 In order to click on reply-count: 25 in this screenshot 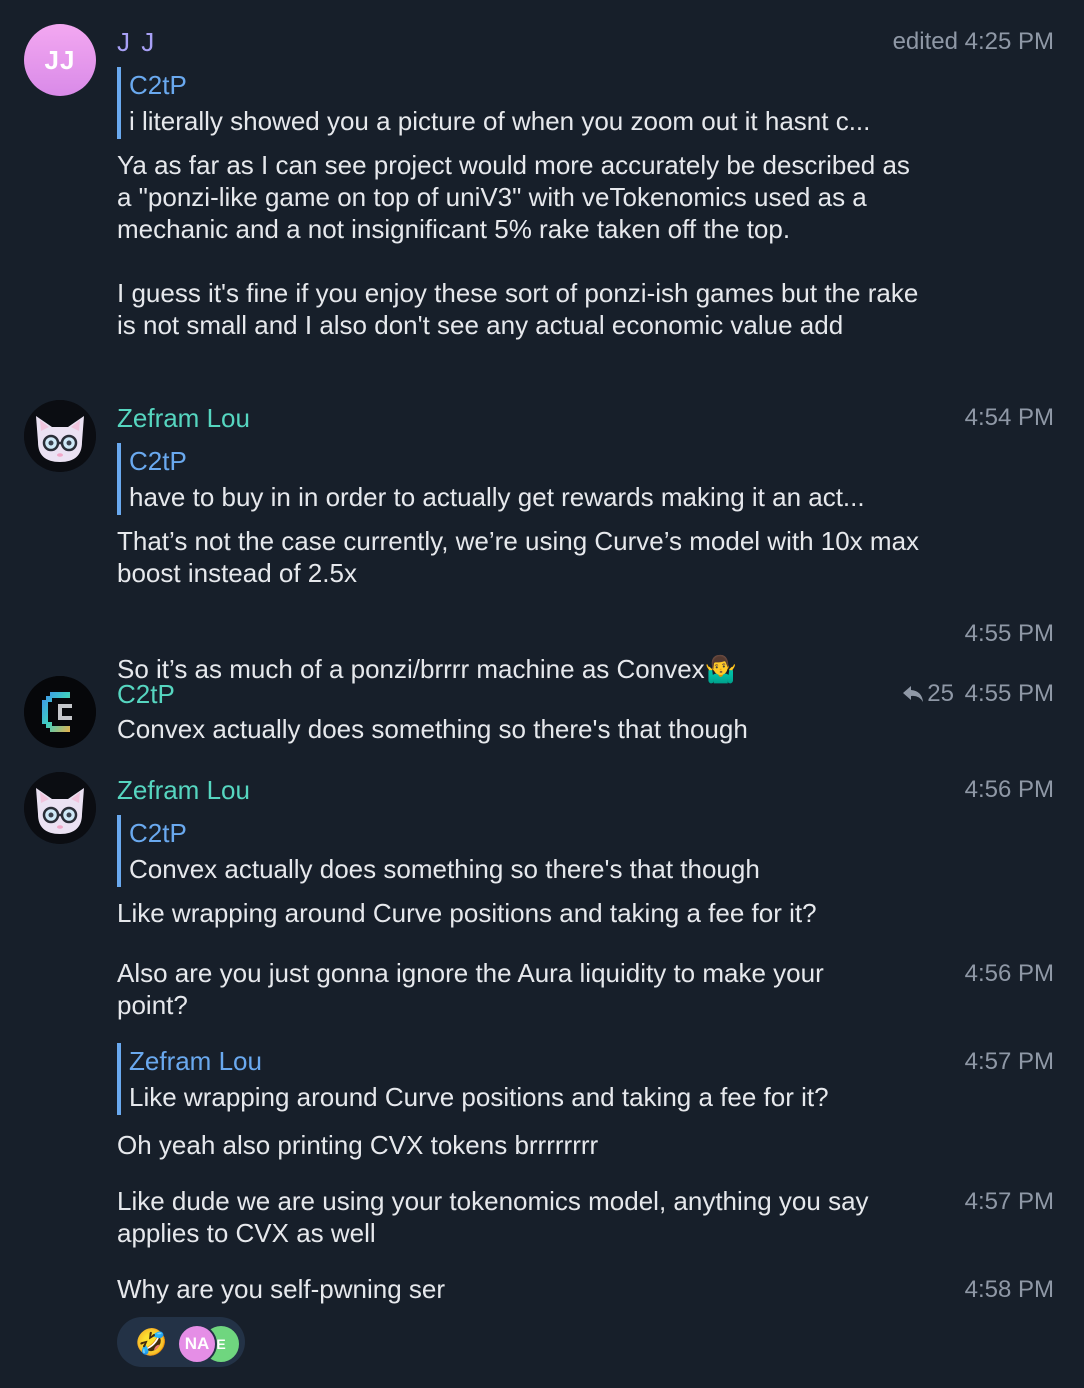, I will do `click(940, 693)`.